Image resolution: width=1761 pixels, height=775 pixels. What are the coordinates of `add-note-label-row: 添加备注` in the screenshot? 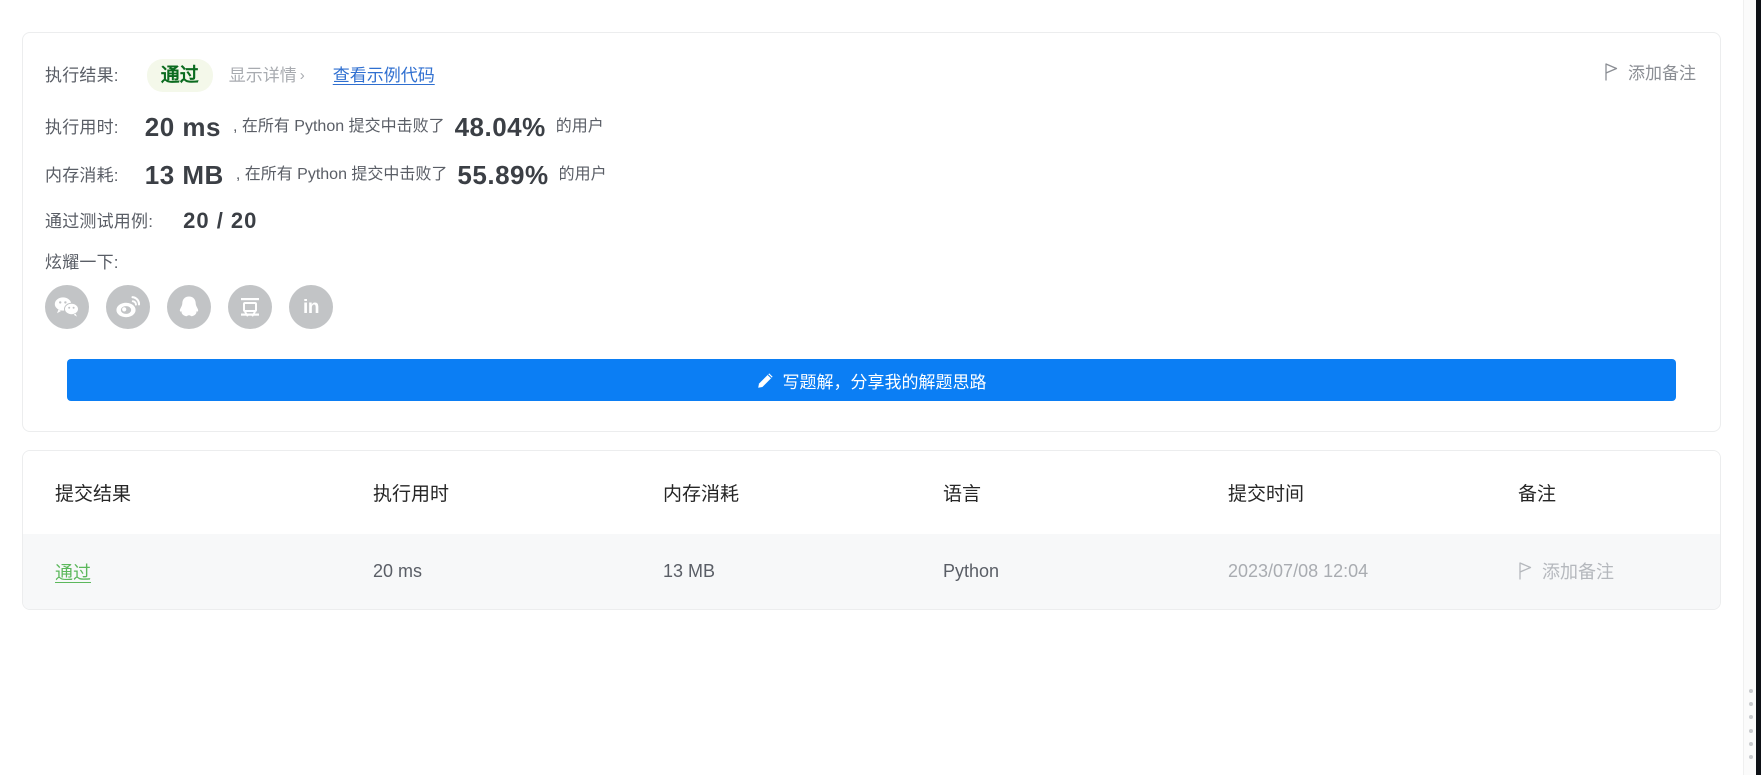 It's located at (1578, 572).